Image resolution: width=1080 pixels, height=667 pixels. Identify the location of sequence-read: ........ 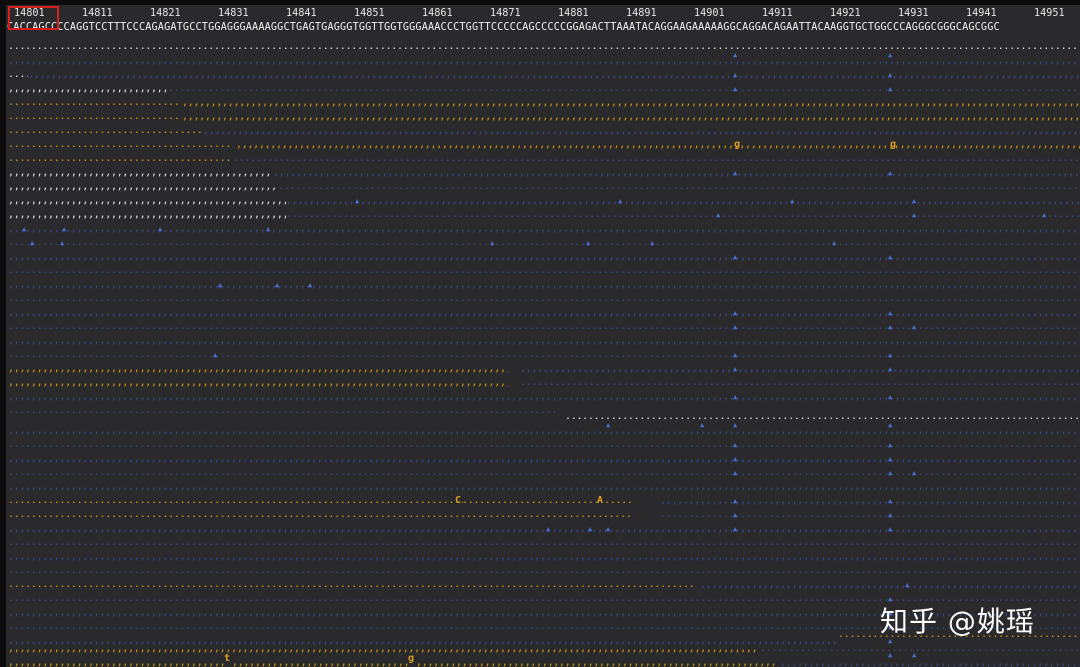
(618, 501).